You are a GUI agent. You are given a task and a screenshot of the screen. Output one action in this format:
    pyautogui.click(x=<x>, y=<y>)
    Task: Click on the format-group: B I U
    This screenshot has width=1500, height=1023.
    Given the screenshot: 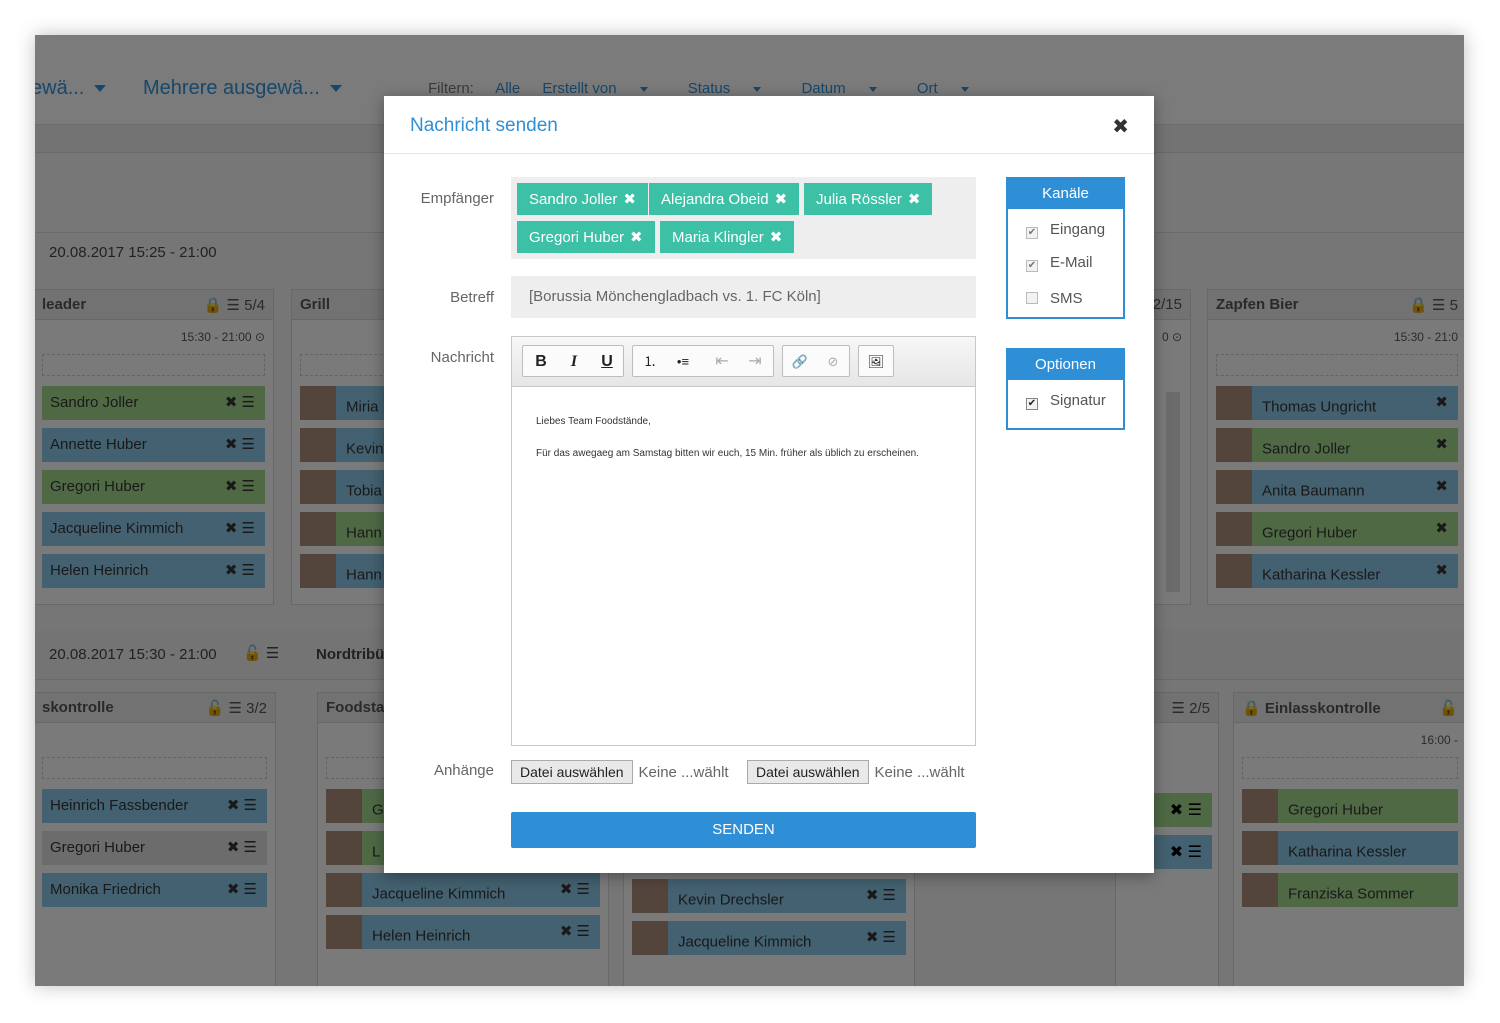 What is the action you would take?
    pyautogui.click(x=573, y=361)
    